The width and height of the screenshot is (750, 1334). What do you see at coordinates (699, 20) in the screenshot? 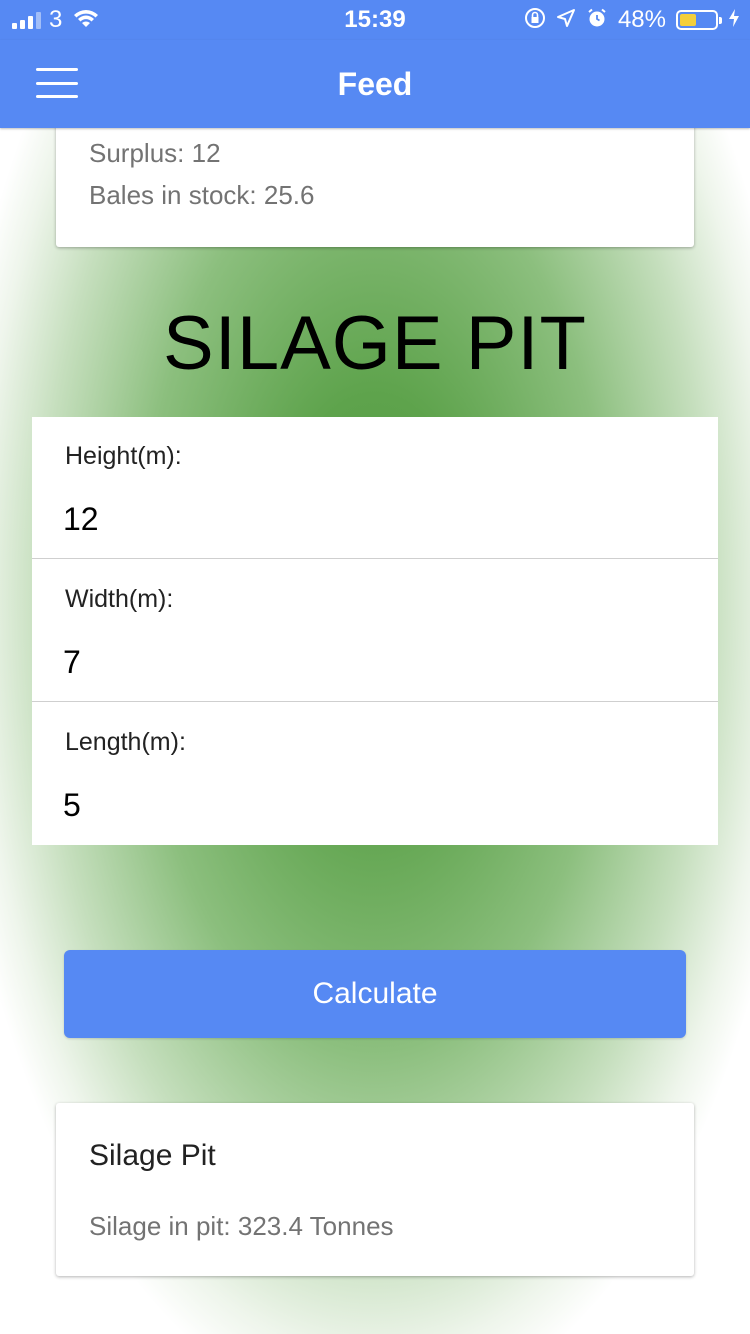
I see `battery-icon` at bounding box center [699, 20].